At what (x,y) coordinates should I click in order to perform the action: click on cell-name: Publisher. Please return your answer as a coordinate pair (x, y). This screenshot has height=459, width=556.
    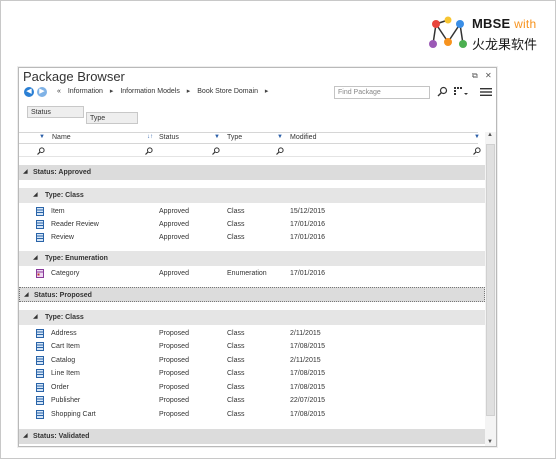
    Looking at the image, I should click on (66, 400).